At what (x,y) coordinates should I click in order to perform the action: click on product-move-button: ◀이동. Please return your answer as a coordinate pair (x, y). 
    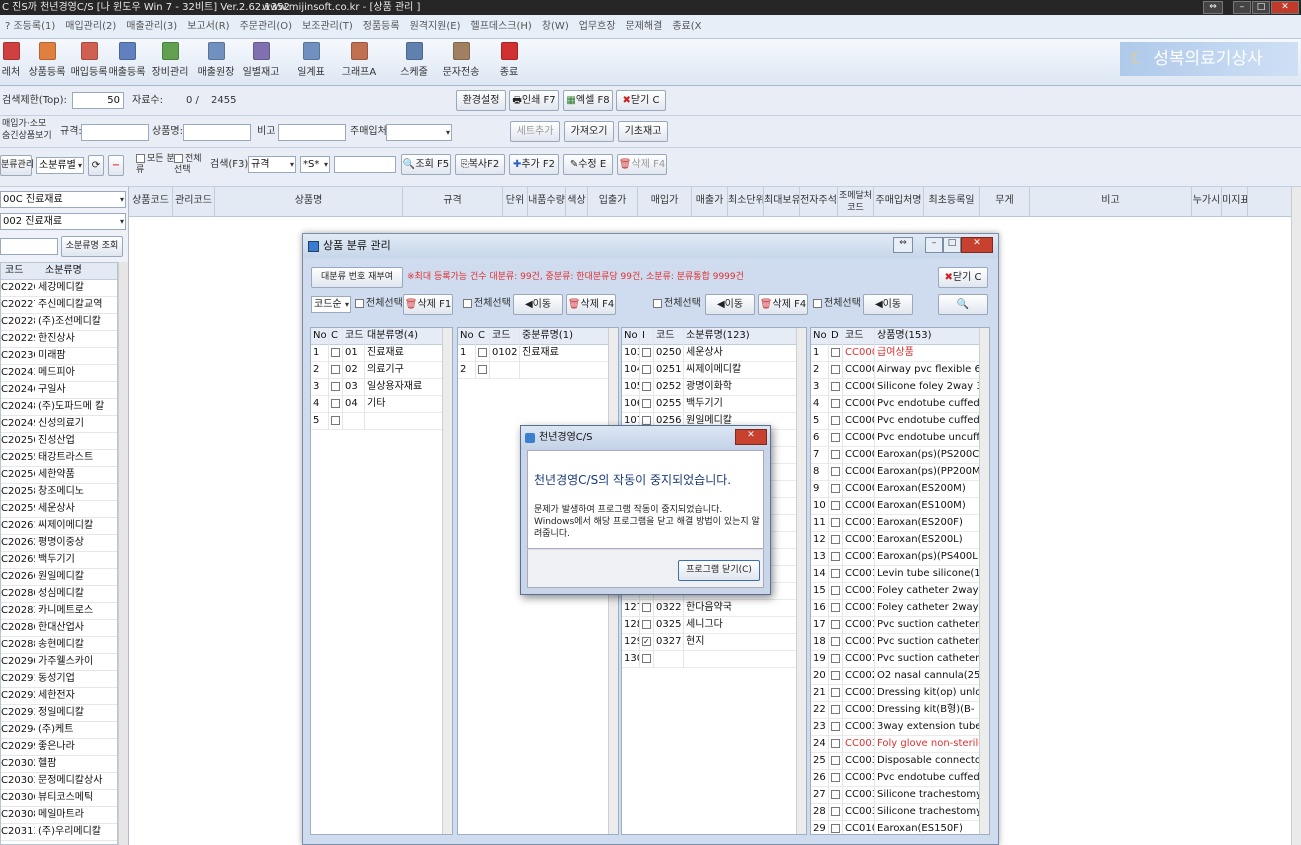
    Looking at the image, I should click on (888, 304).